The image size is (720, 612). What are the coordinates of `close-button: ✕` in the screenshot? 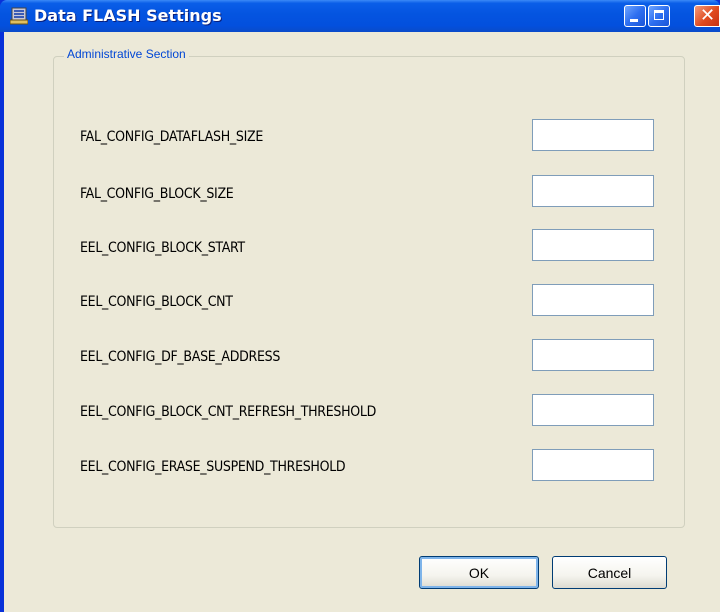 It's located at (707, 16).